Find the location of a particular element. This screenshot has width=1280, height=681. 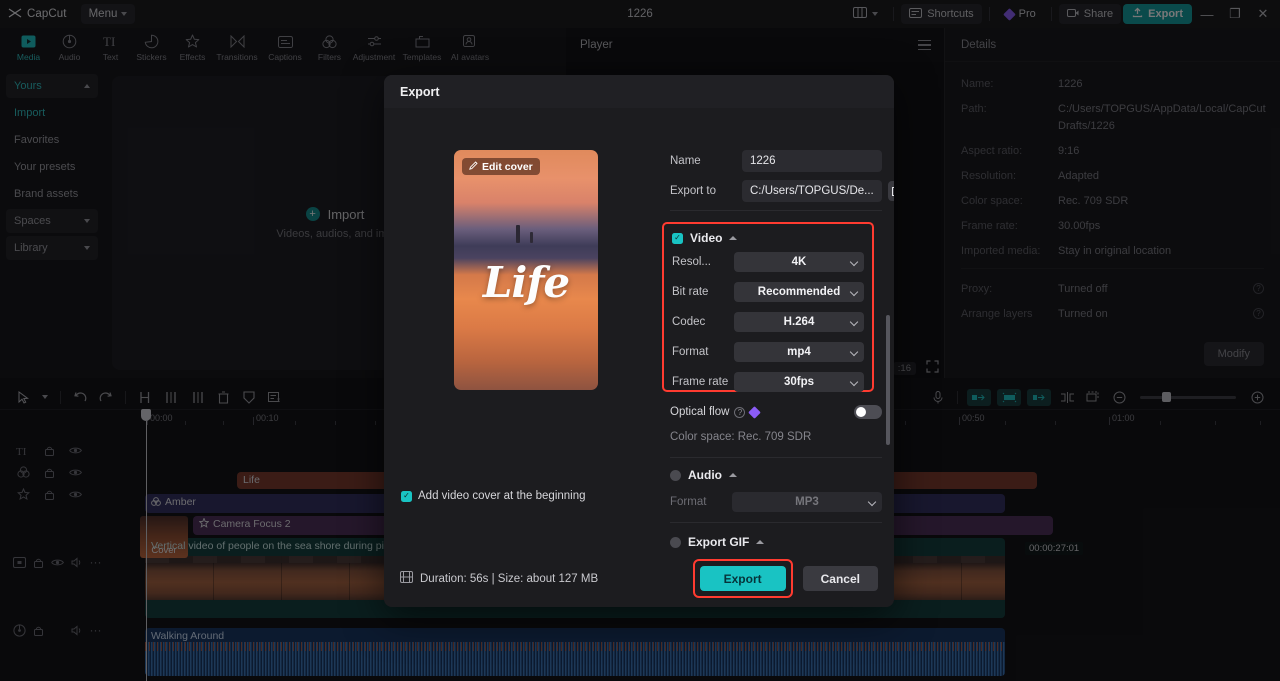

export-label: Export is located at coordinates (742, 578).